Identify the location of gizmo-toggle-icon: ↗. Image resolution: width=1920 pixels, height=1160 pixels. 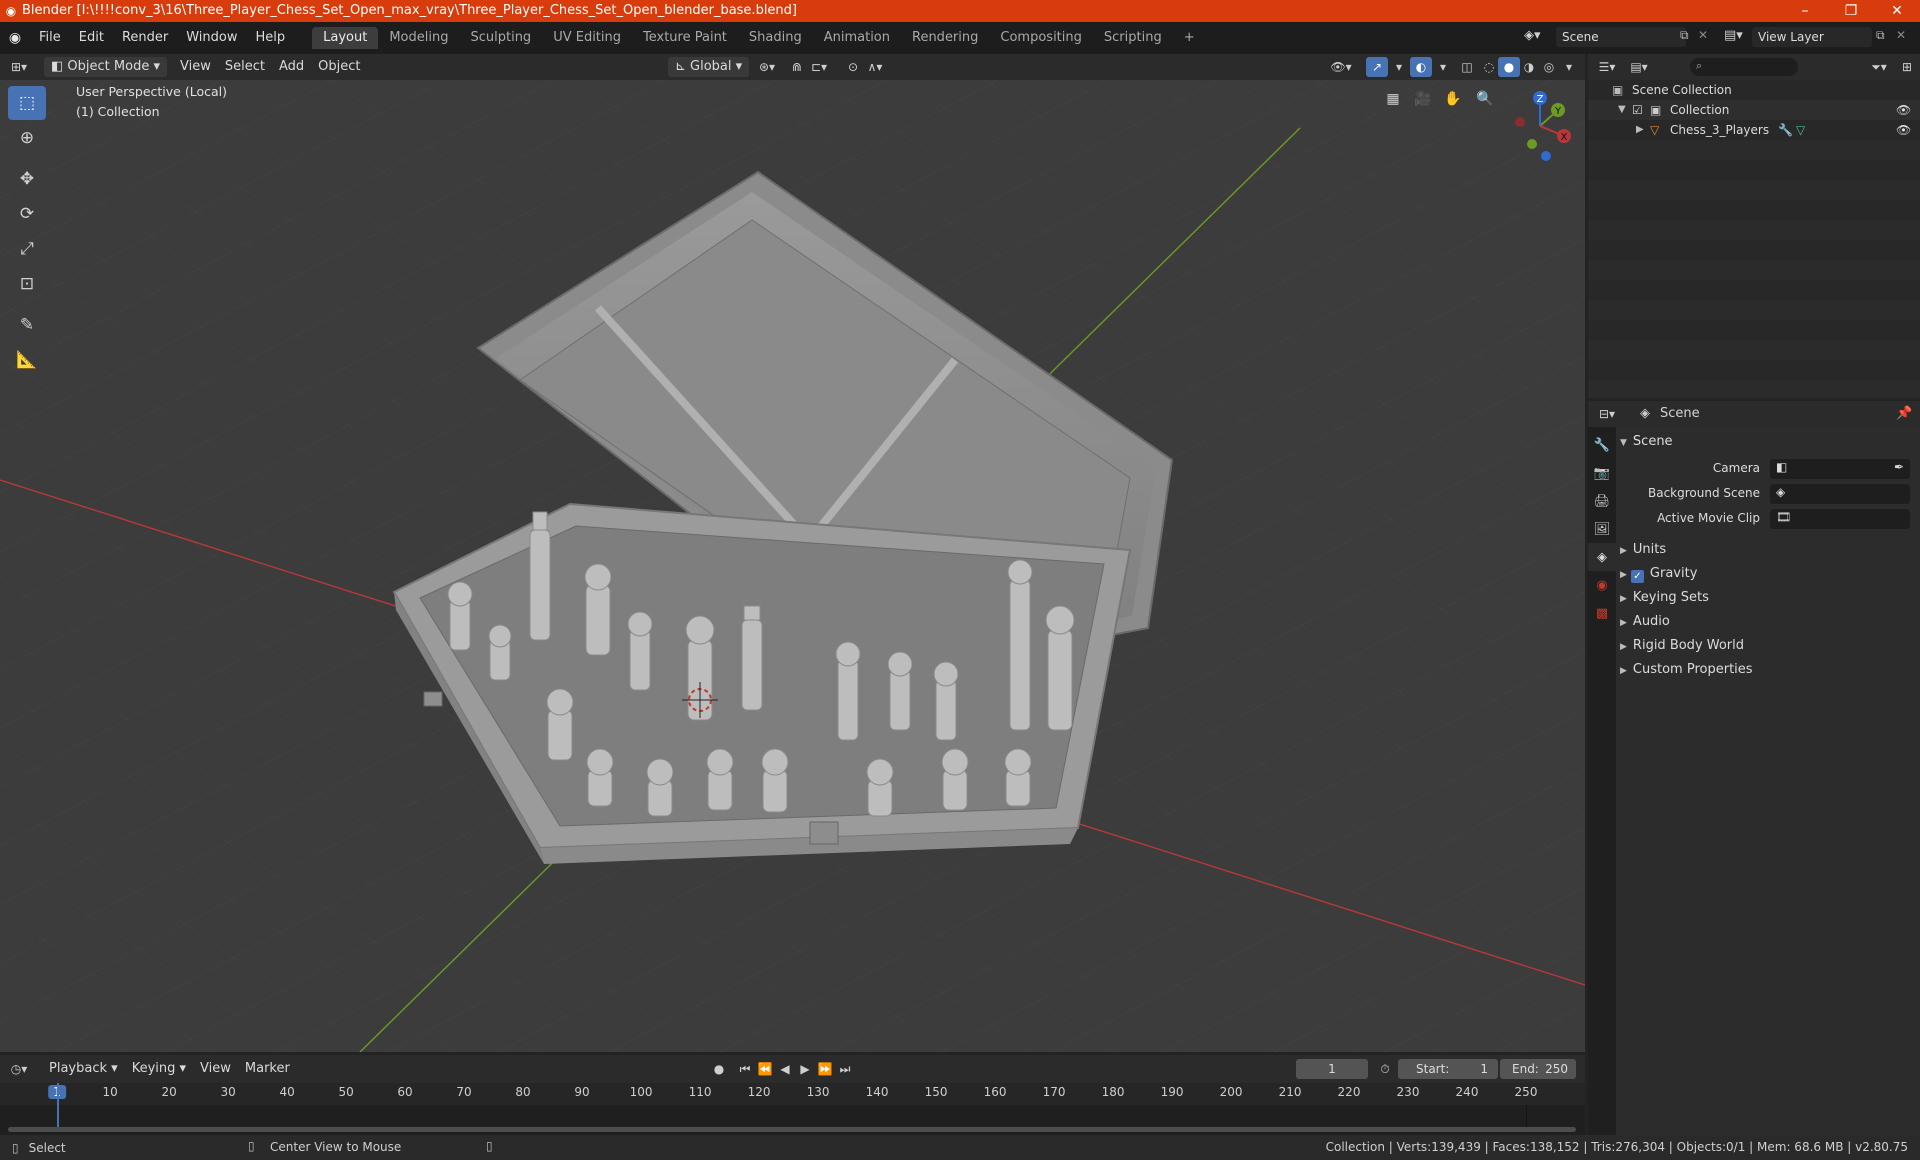
(1377, 67).